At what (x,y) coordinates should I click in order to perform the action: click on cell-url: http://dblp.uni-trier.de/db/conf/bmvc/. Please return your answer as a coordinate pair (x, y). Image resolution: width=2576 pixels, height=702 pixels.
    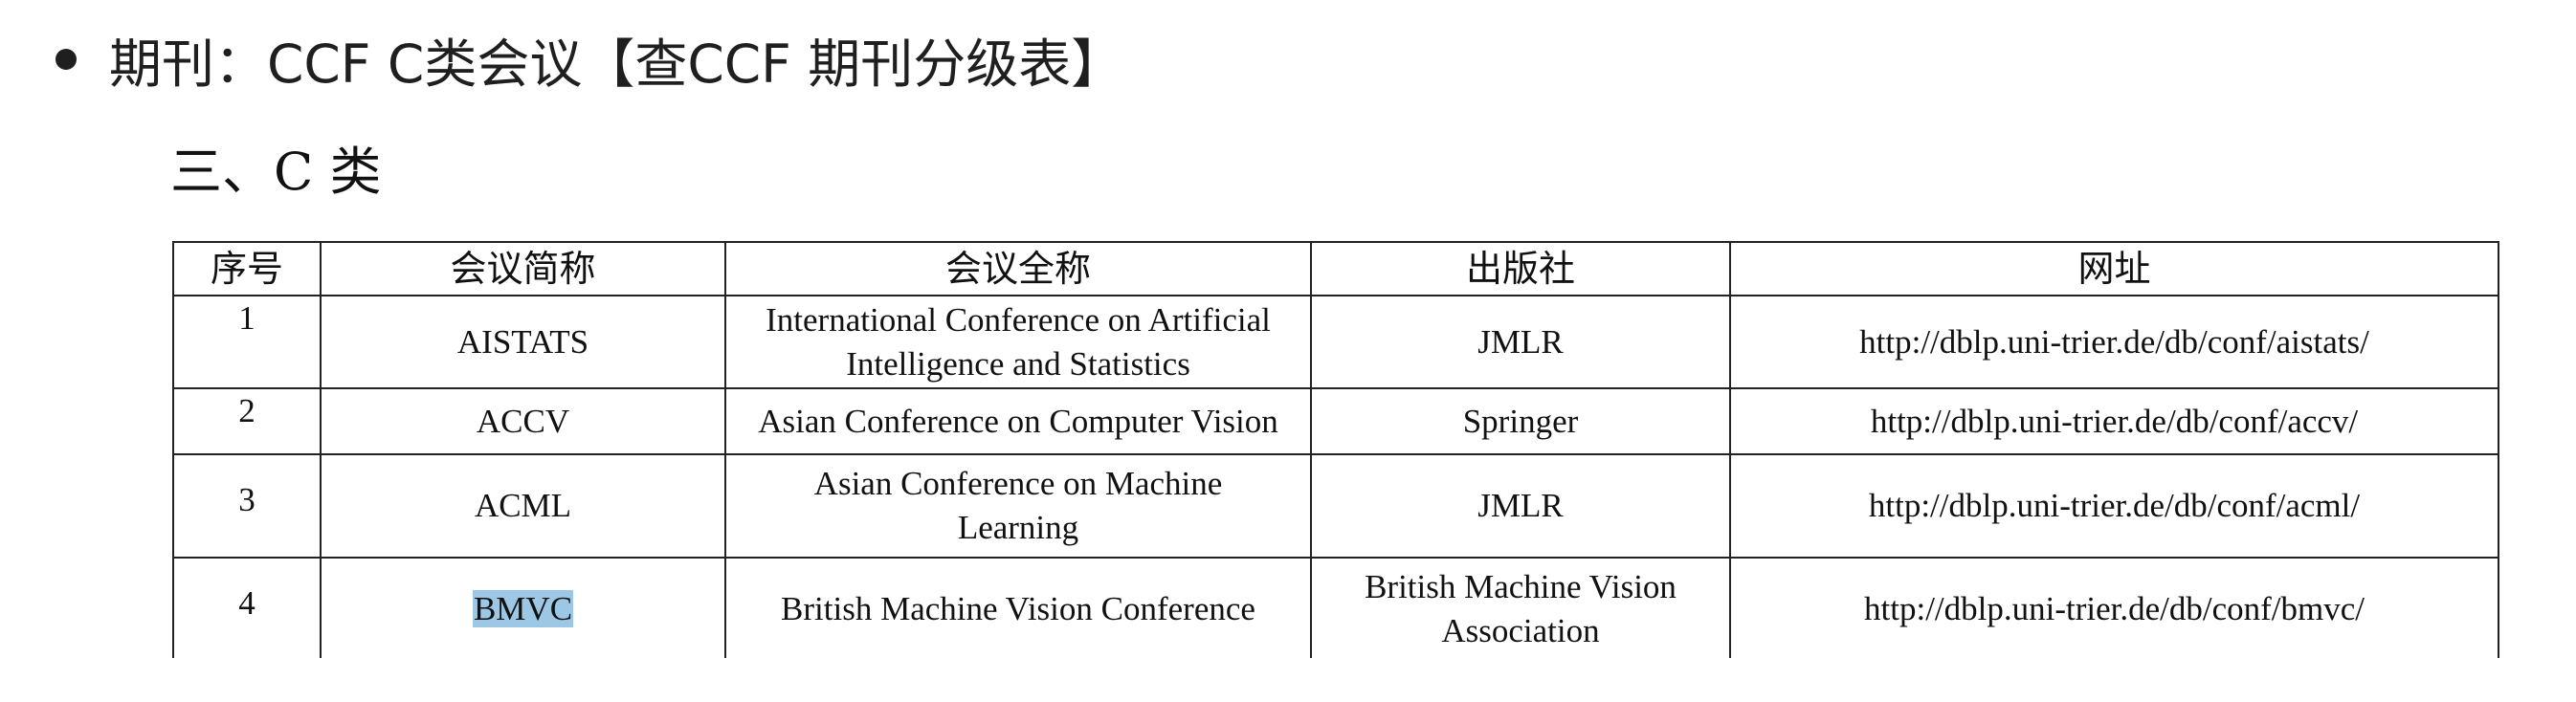
    Looking at the image, I should click on (2114, 607).